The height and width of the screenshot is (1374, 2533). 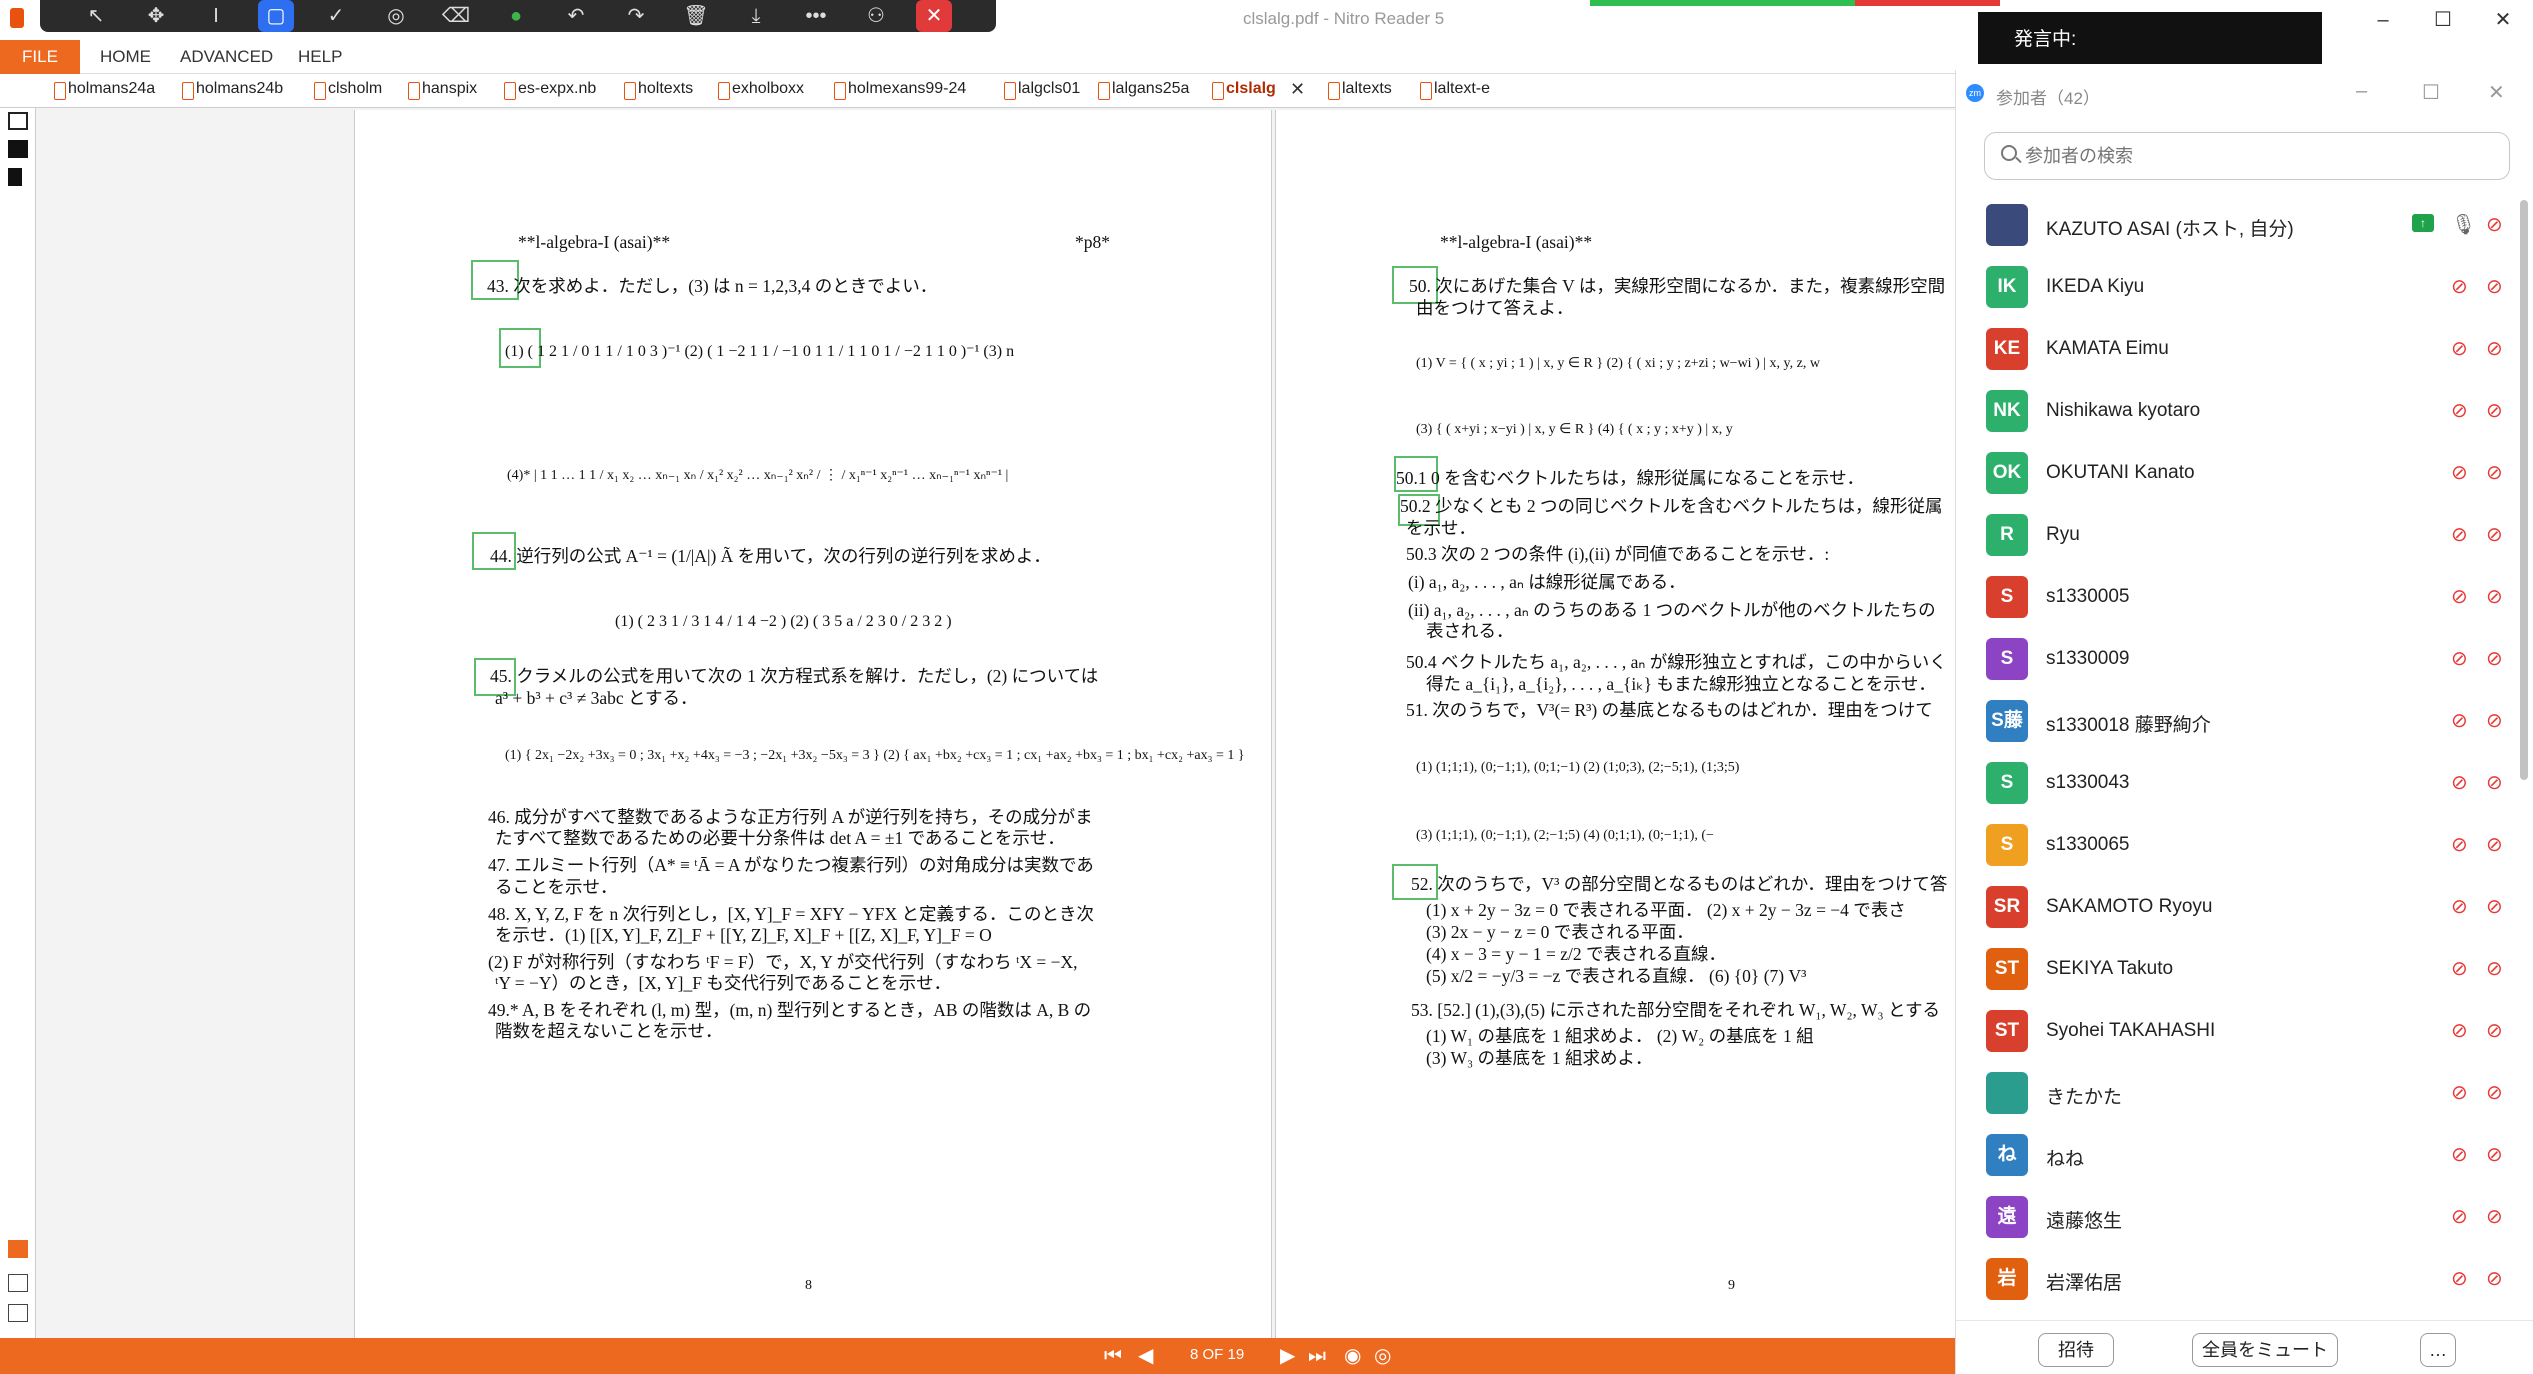 I want to click on text-cursor-icon: I, so click(x=216, y=16).